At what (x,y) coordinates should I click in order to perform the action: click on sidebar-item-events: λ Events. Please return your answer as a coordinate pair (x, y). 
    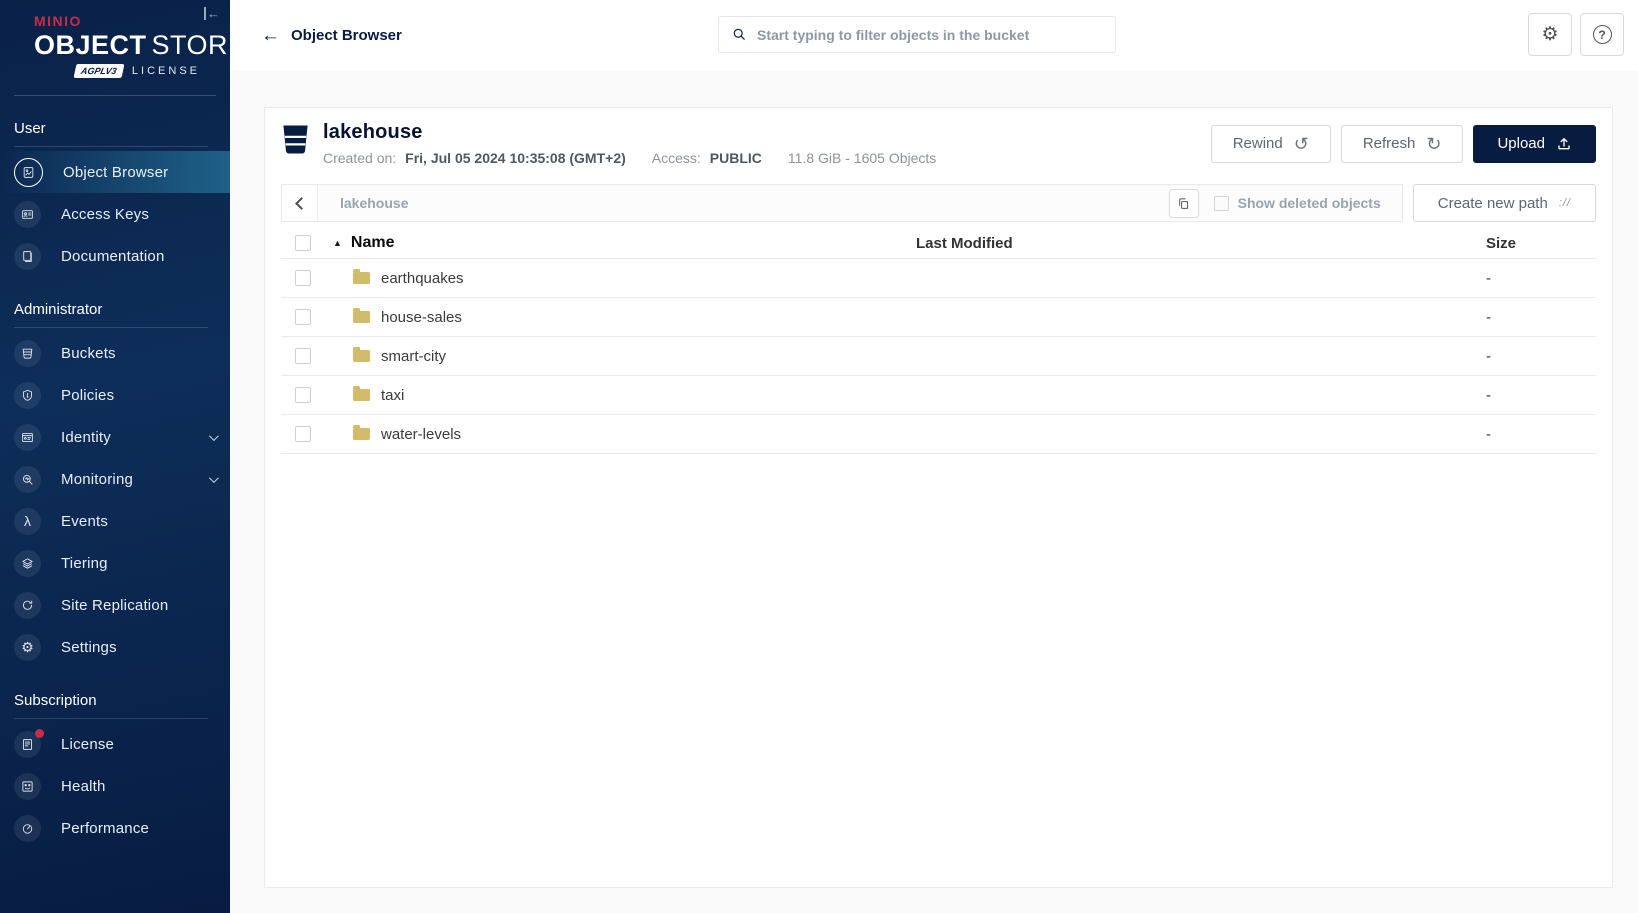
    Looking at the image, I should click on (115, 521).